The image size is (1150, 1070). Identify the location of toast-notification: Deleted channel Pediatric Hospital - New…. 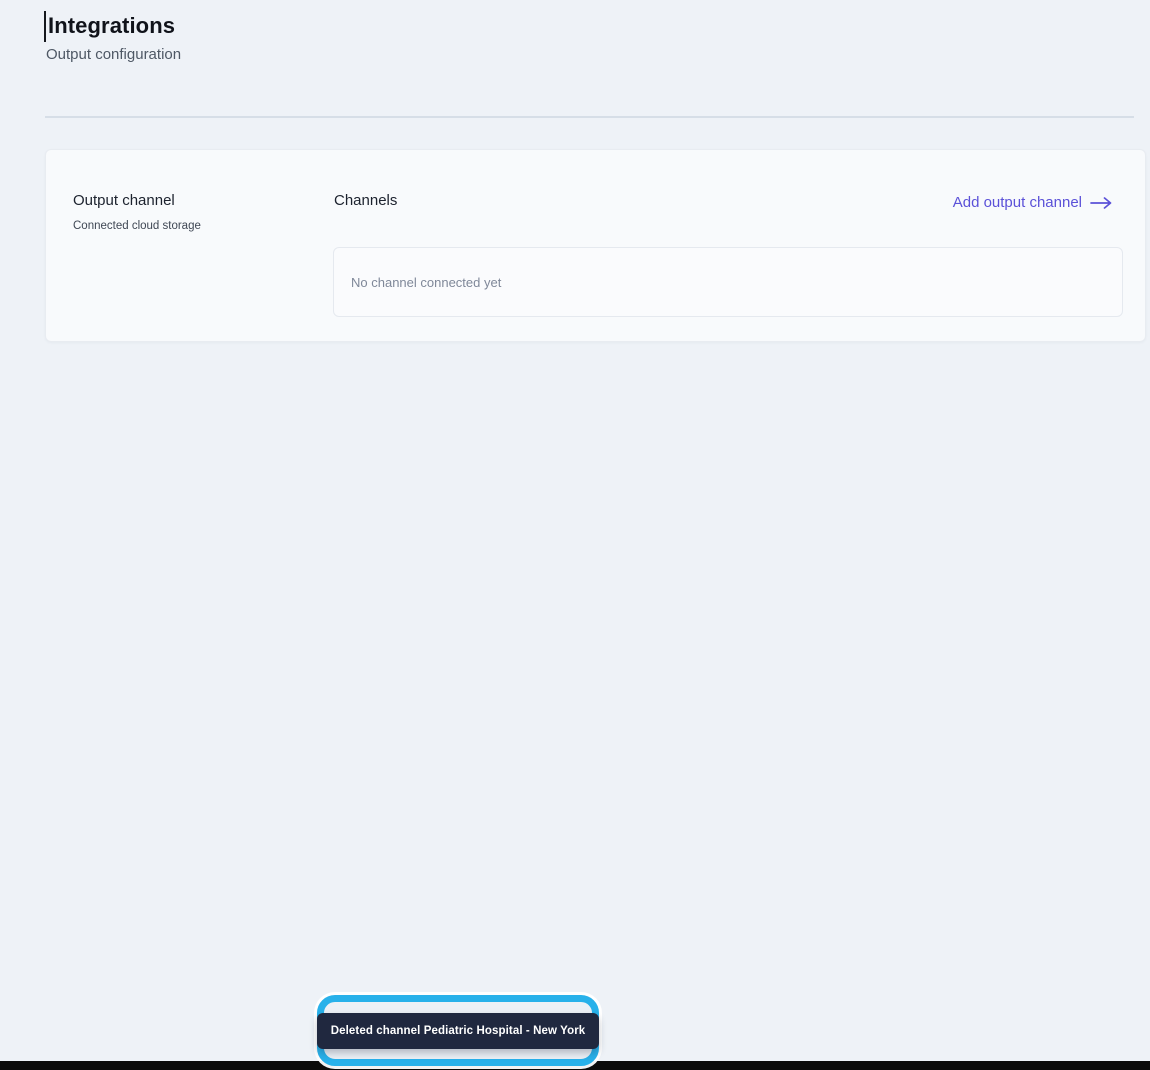
(458, 1030).